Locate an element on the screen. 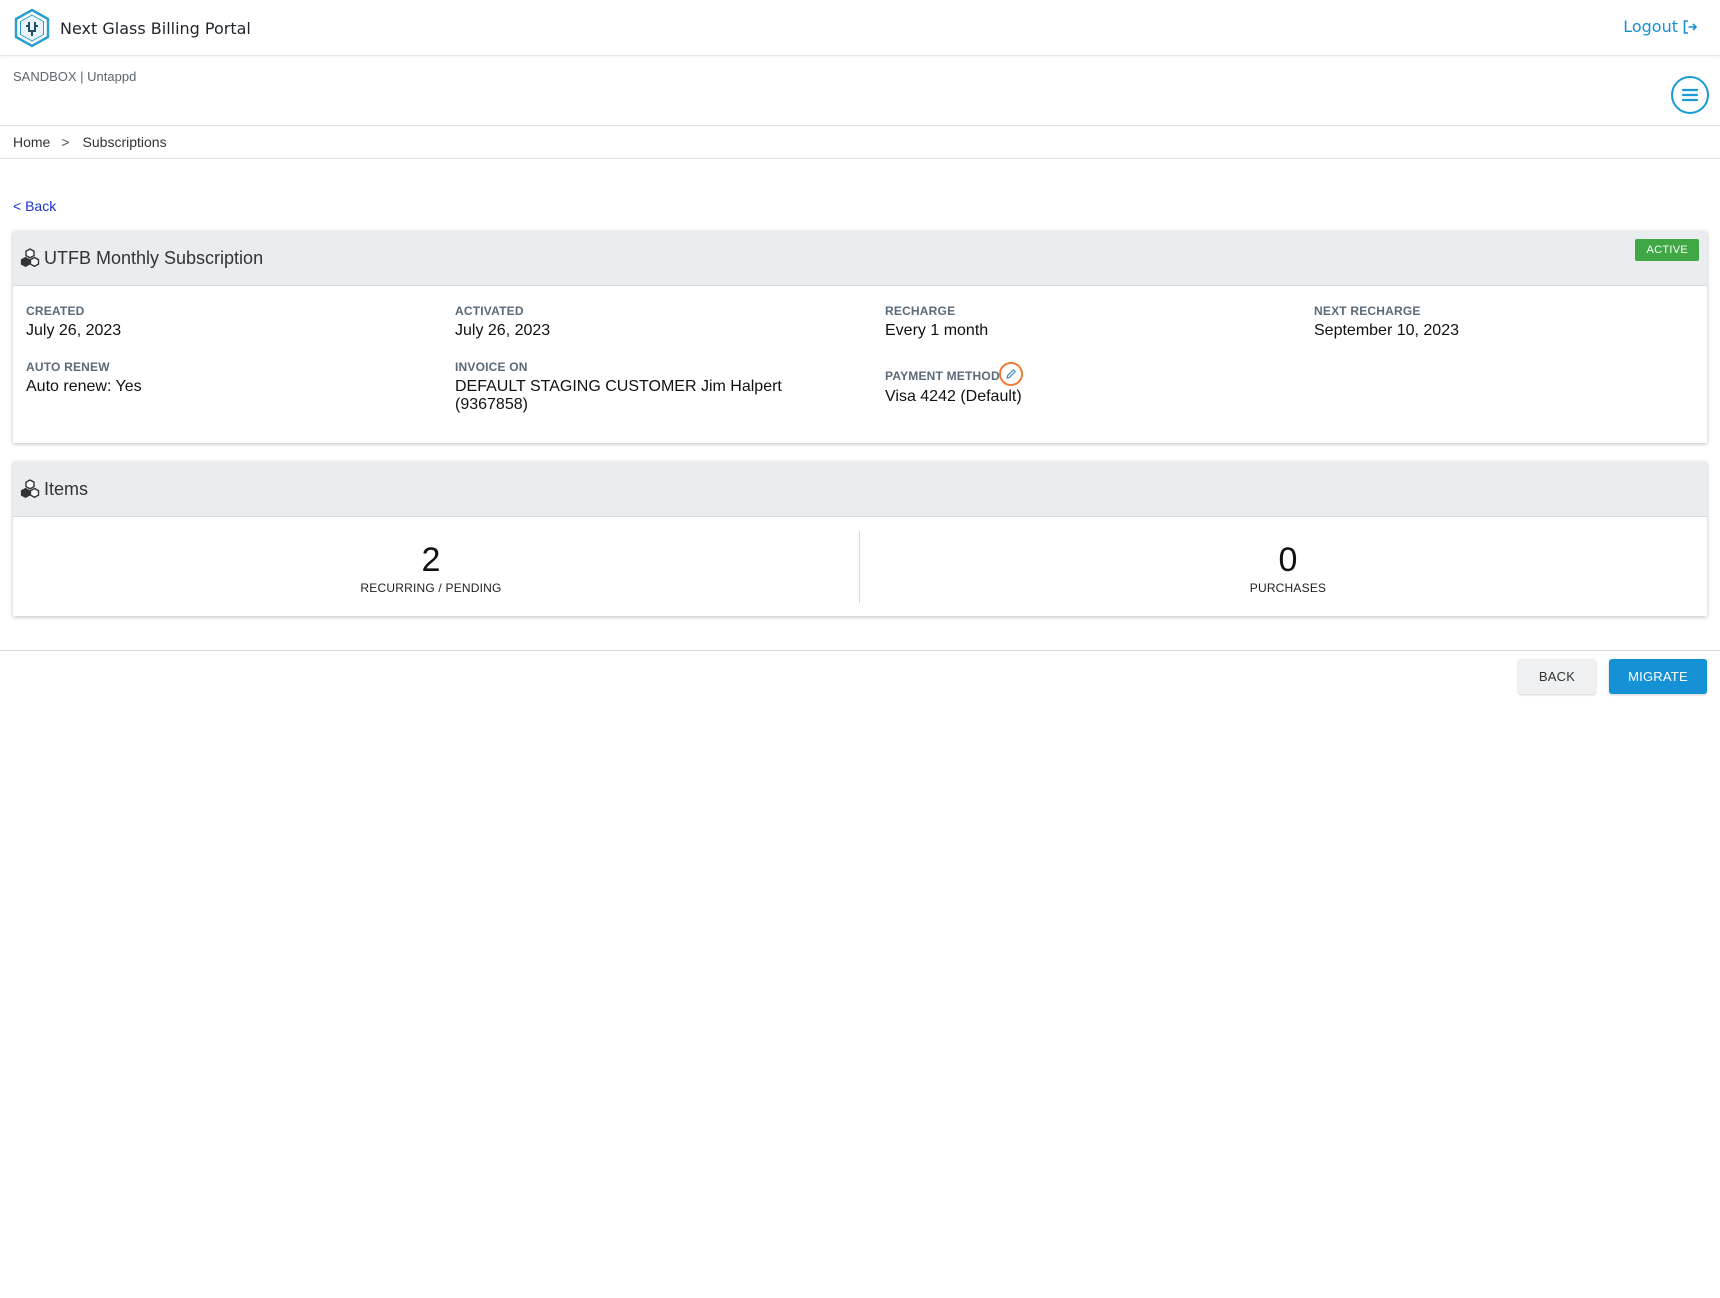  next-recharge-value: September 10, 2023 is located at coordinates (1386, 330).